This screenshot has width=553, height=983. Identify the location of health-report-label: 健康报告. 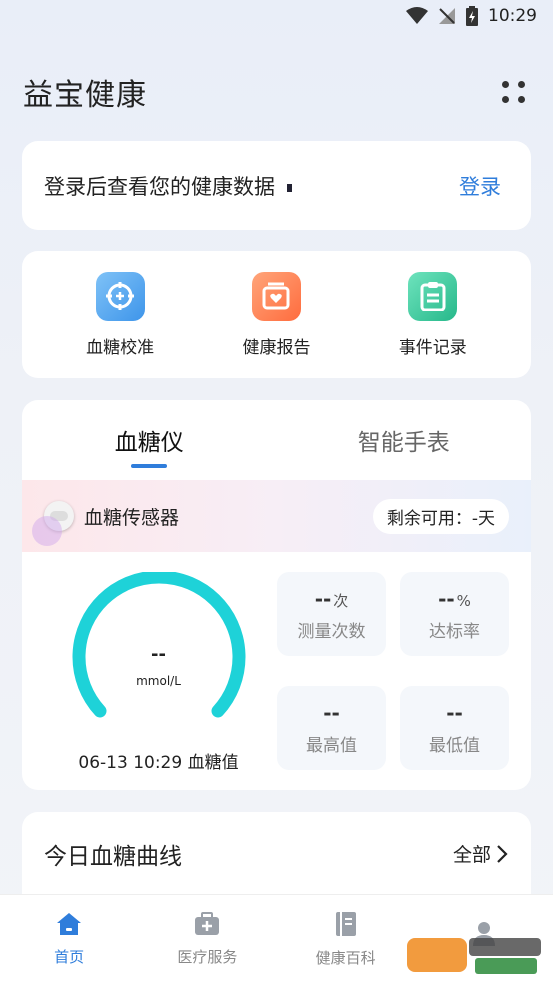
(276, 347).